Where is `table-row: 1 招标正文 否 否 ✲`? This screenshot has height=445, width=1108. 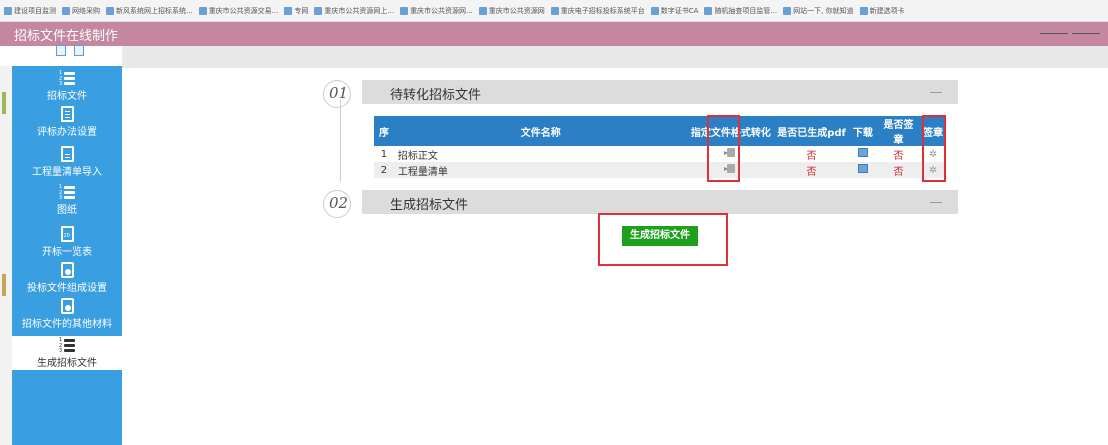
table-row: 1 招标正文 否 否 ✲ is located at coordinates (660, 154).